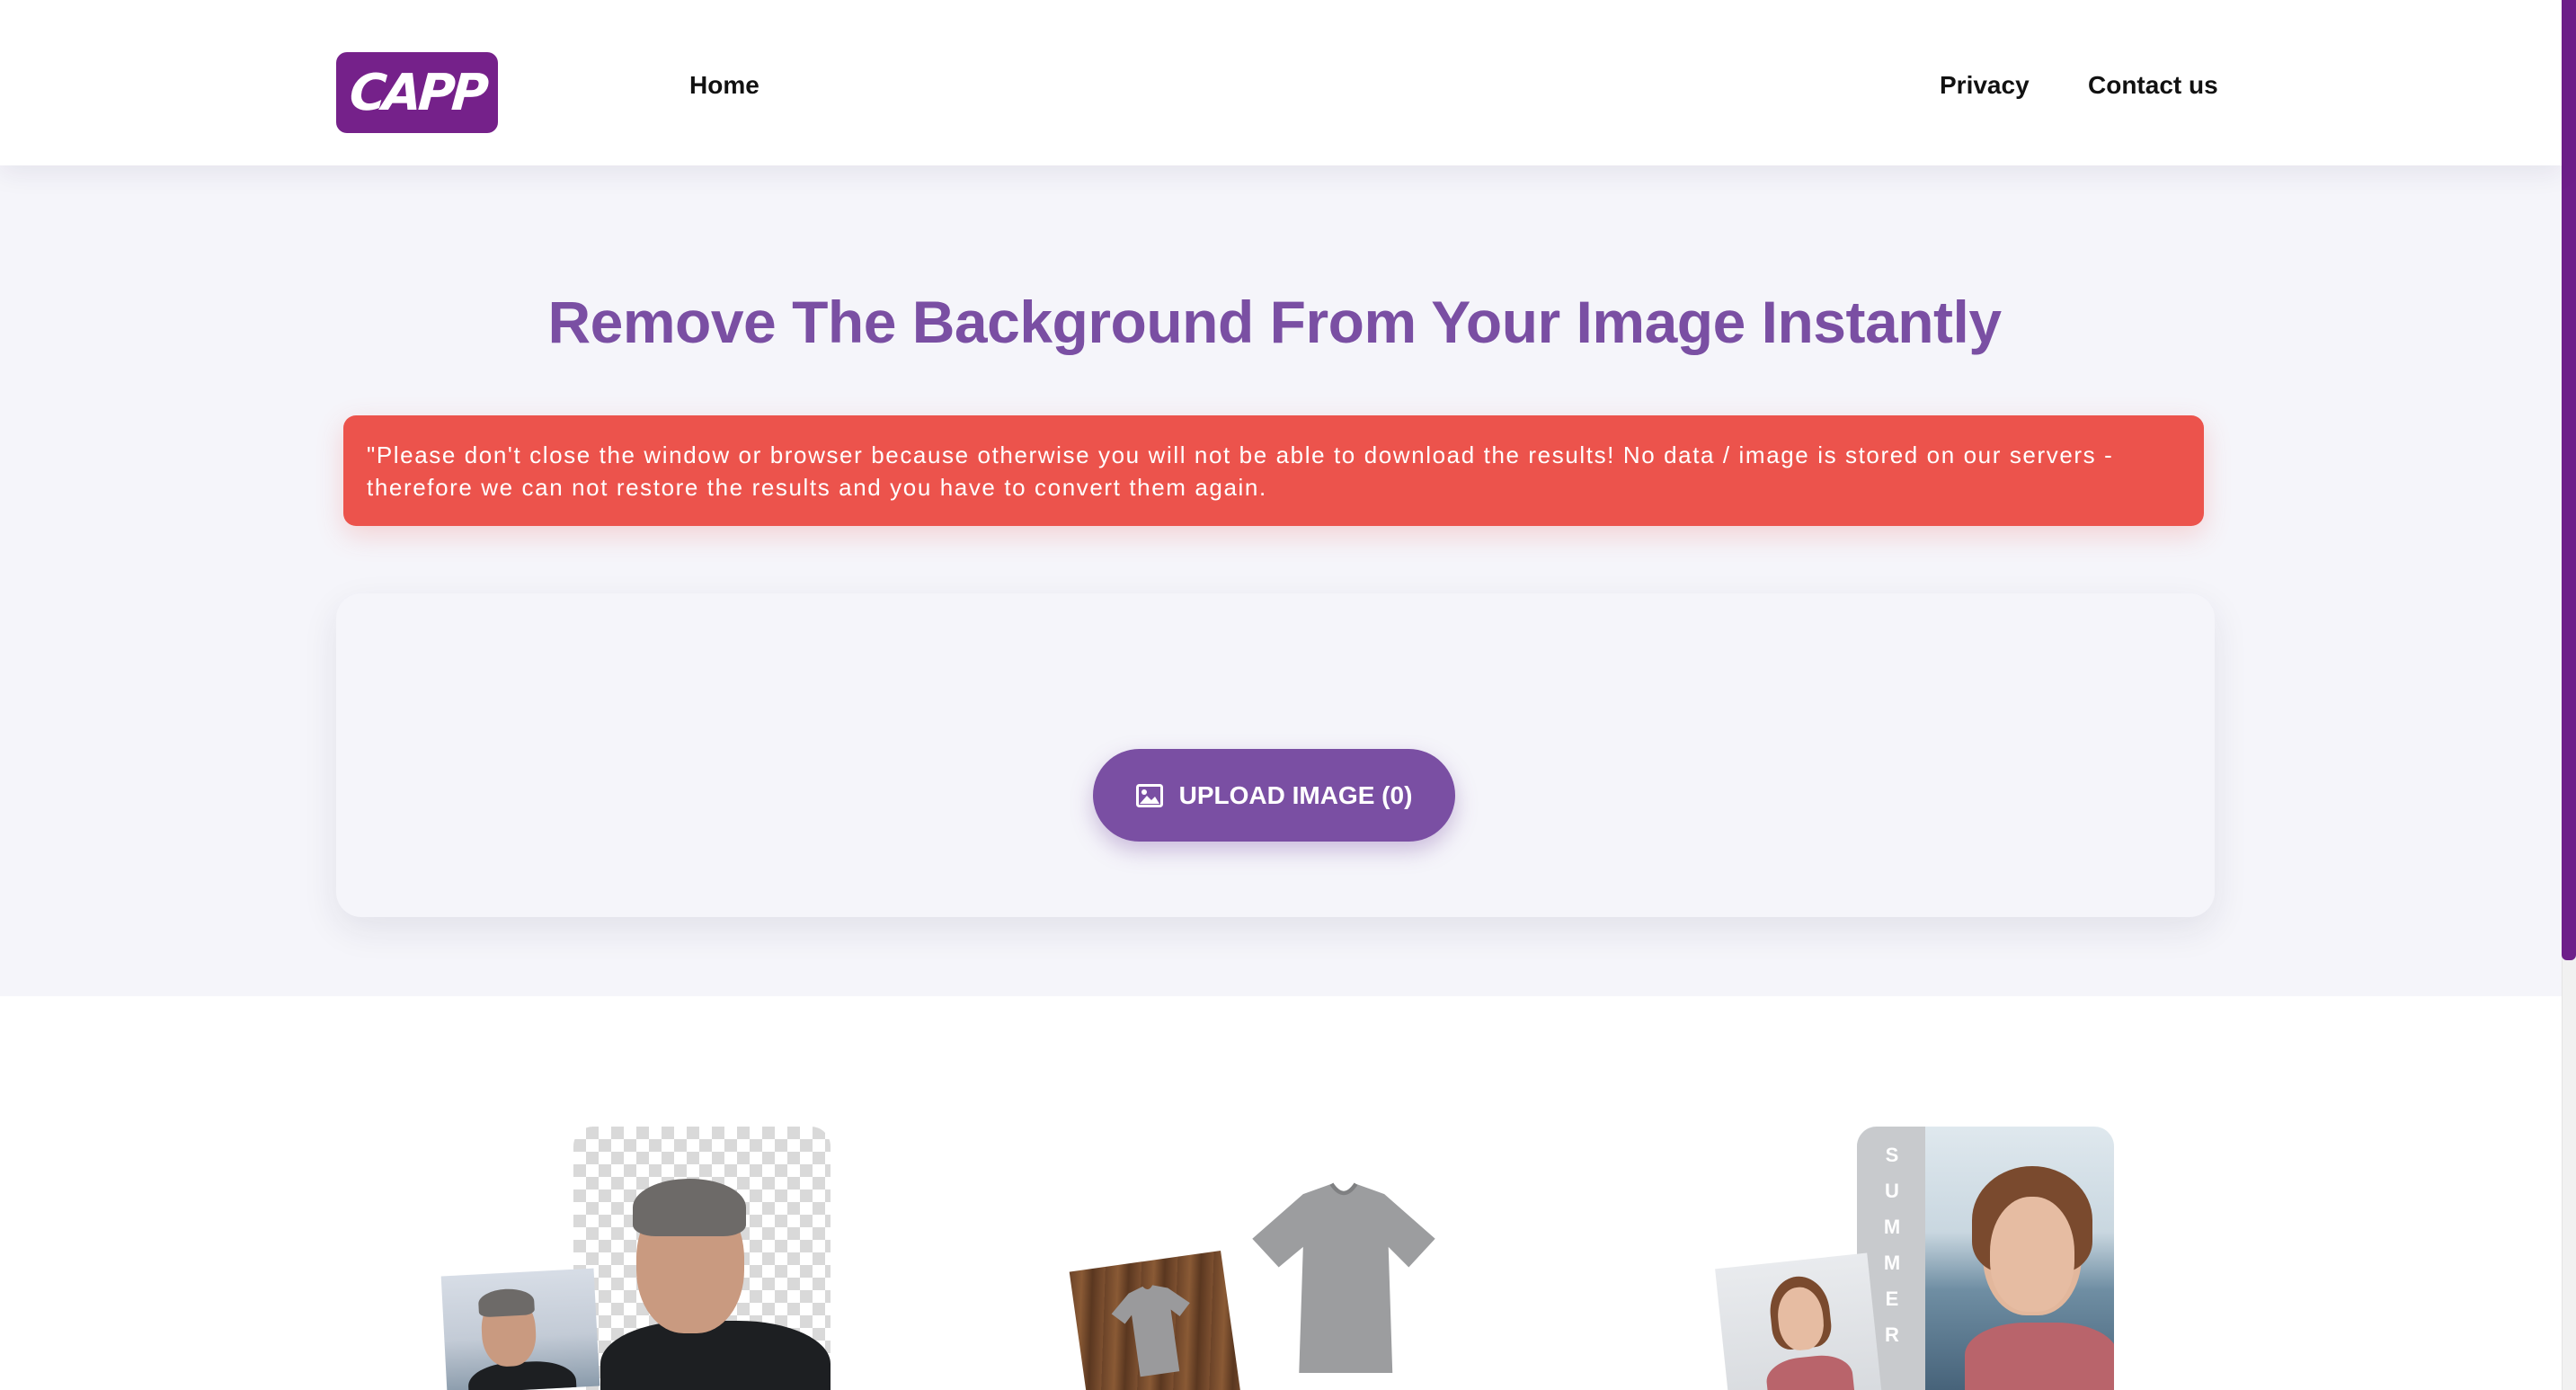 Image resolution: width=2576 pixels, height=1390 pixels. I want to click on page-scrollbar, so click(2569, 695).